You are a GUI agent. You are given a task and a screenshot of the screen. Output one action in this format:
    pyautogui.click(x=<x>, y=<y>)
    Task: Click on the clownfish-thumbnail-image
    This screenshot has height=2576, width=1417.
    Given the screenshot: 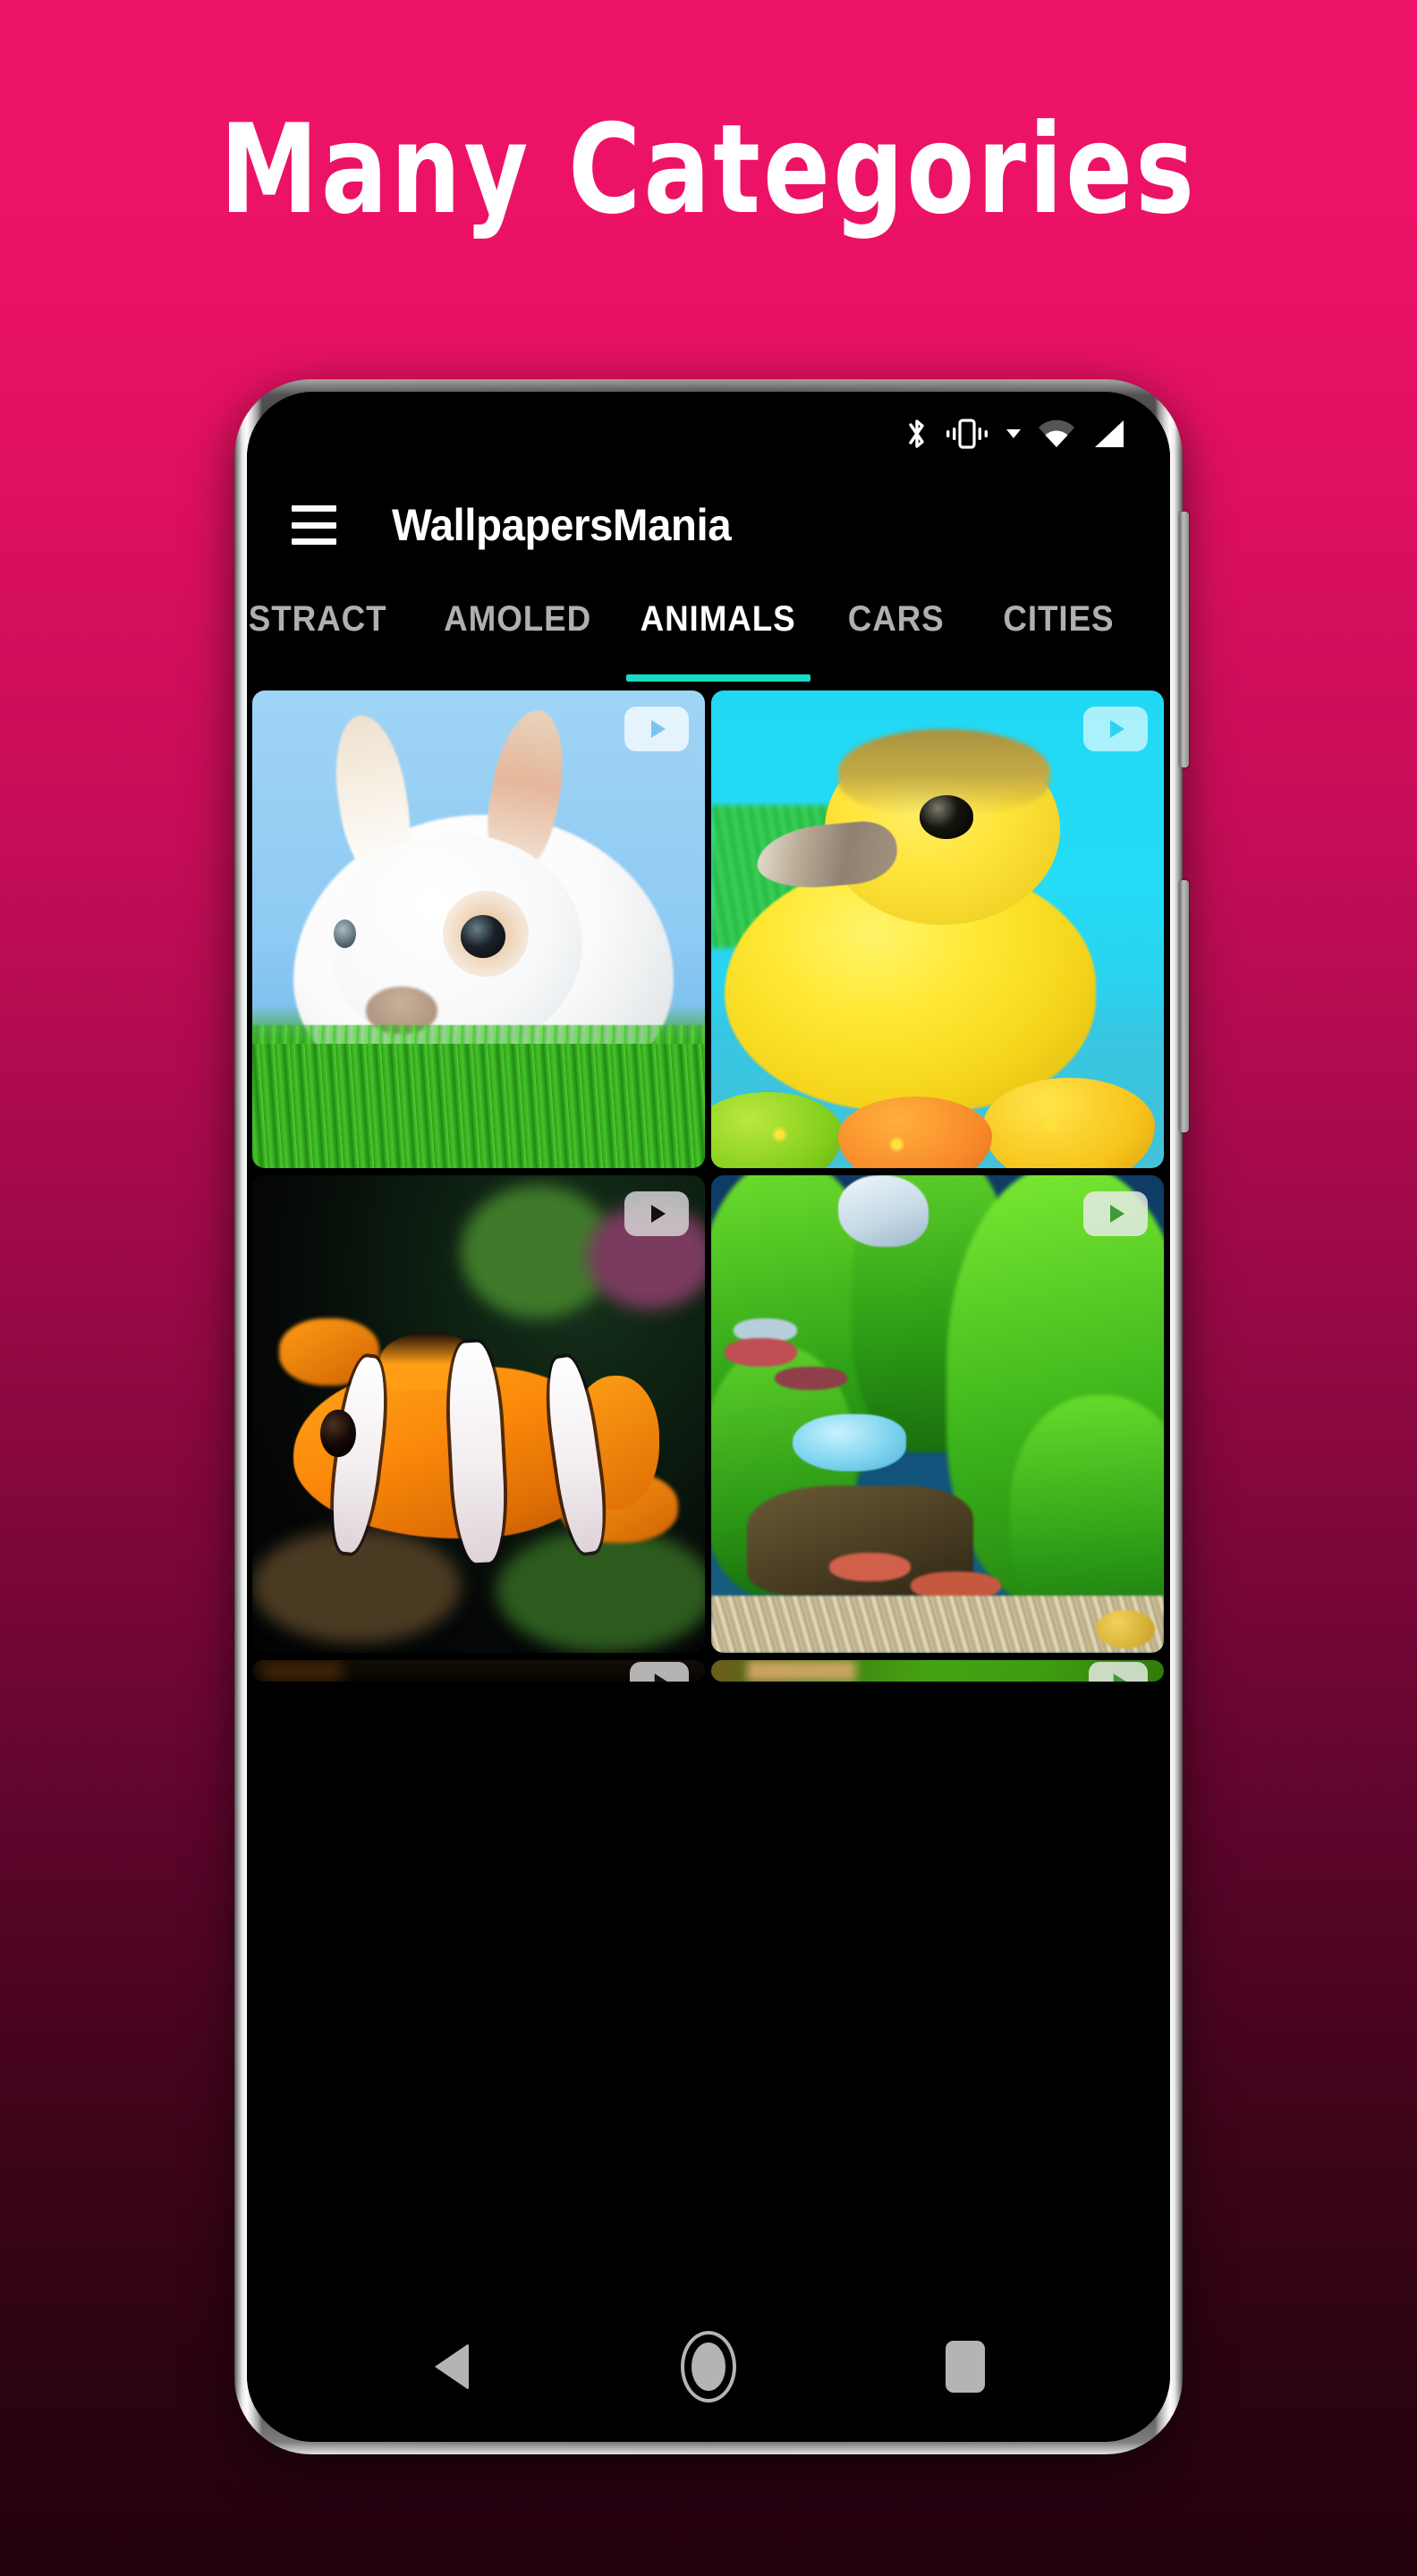 What is the action you would take?
    pyautogui.click(x=479, y=1414)
    